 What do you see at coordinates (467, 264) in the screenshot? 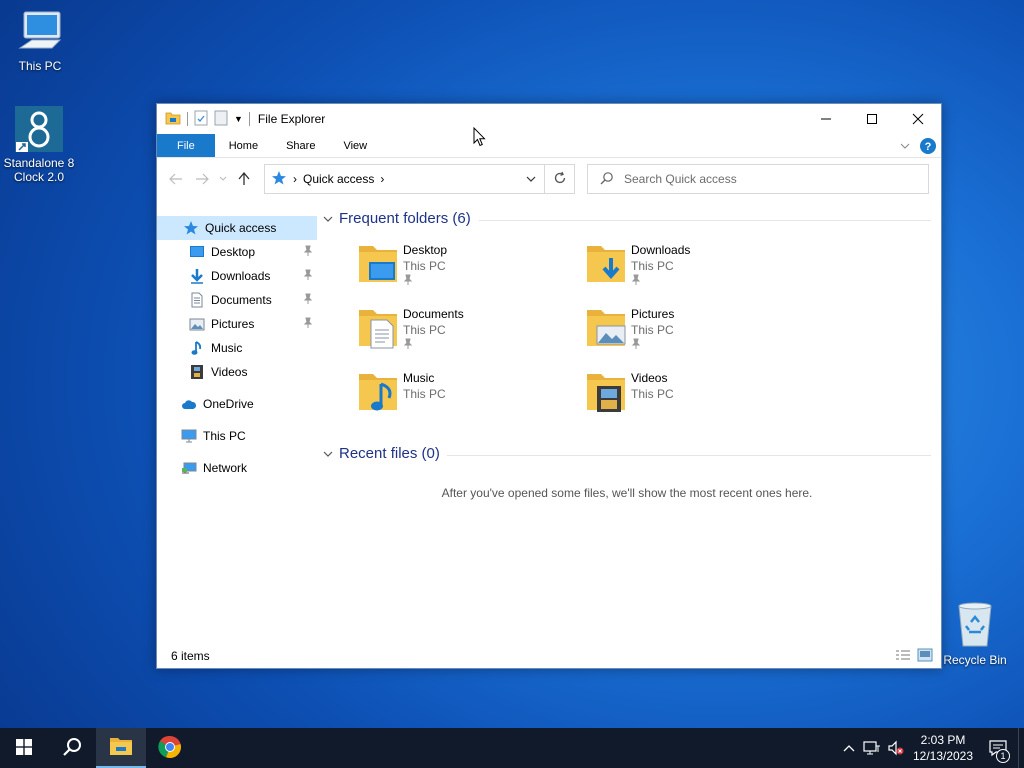
I see `folder-tile-desktop: Desktop This PC` at bounding box center [467, 264].